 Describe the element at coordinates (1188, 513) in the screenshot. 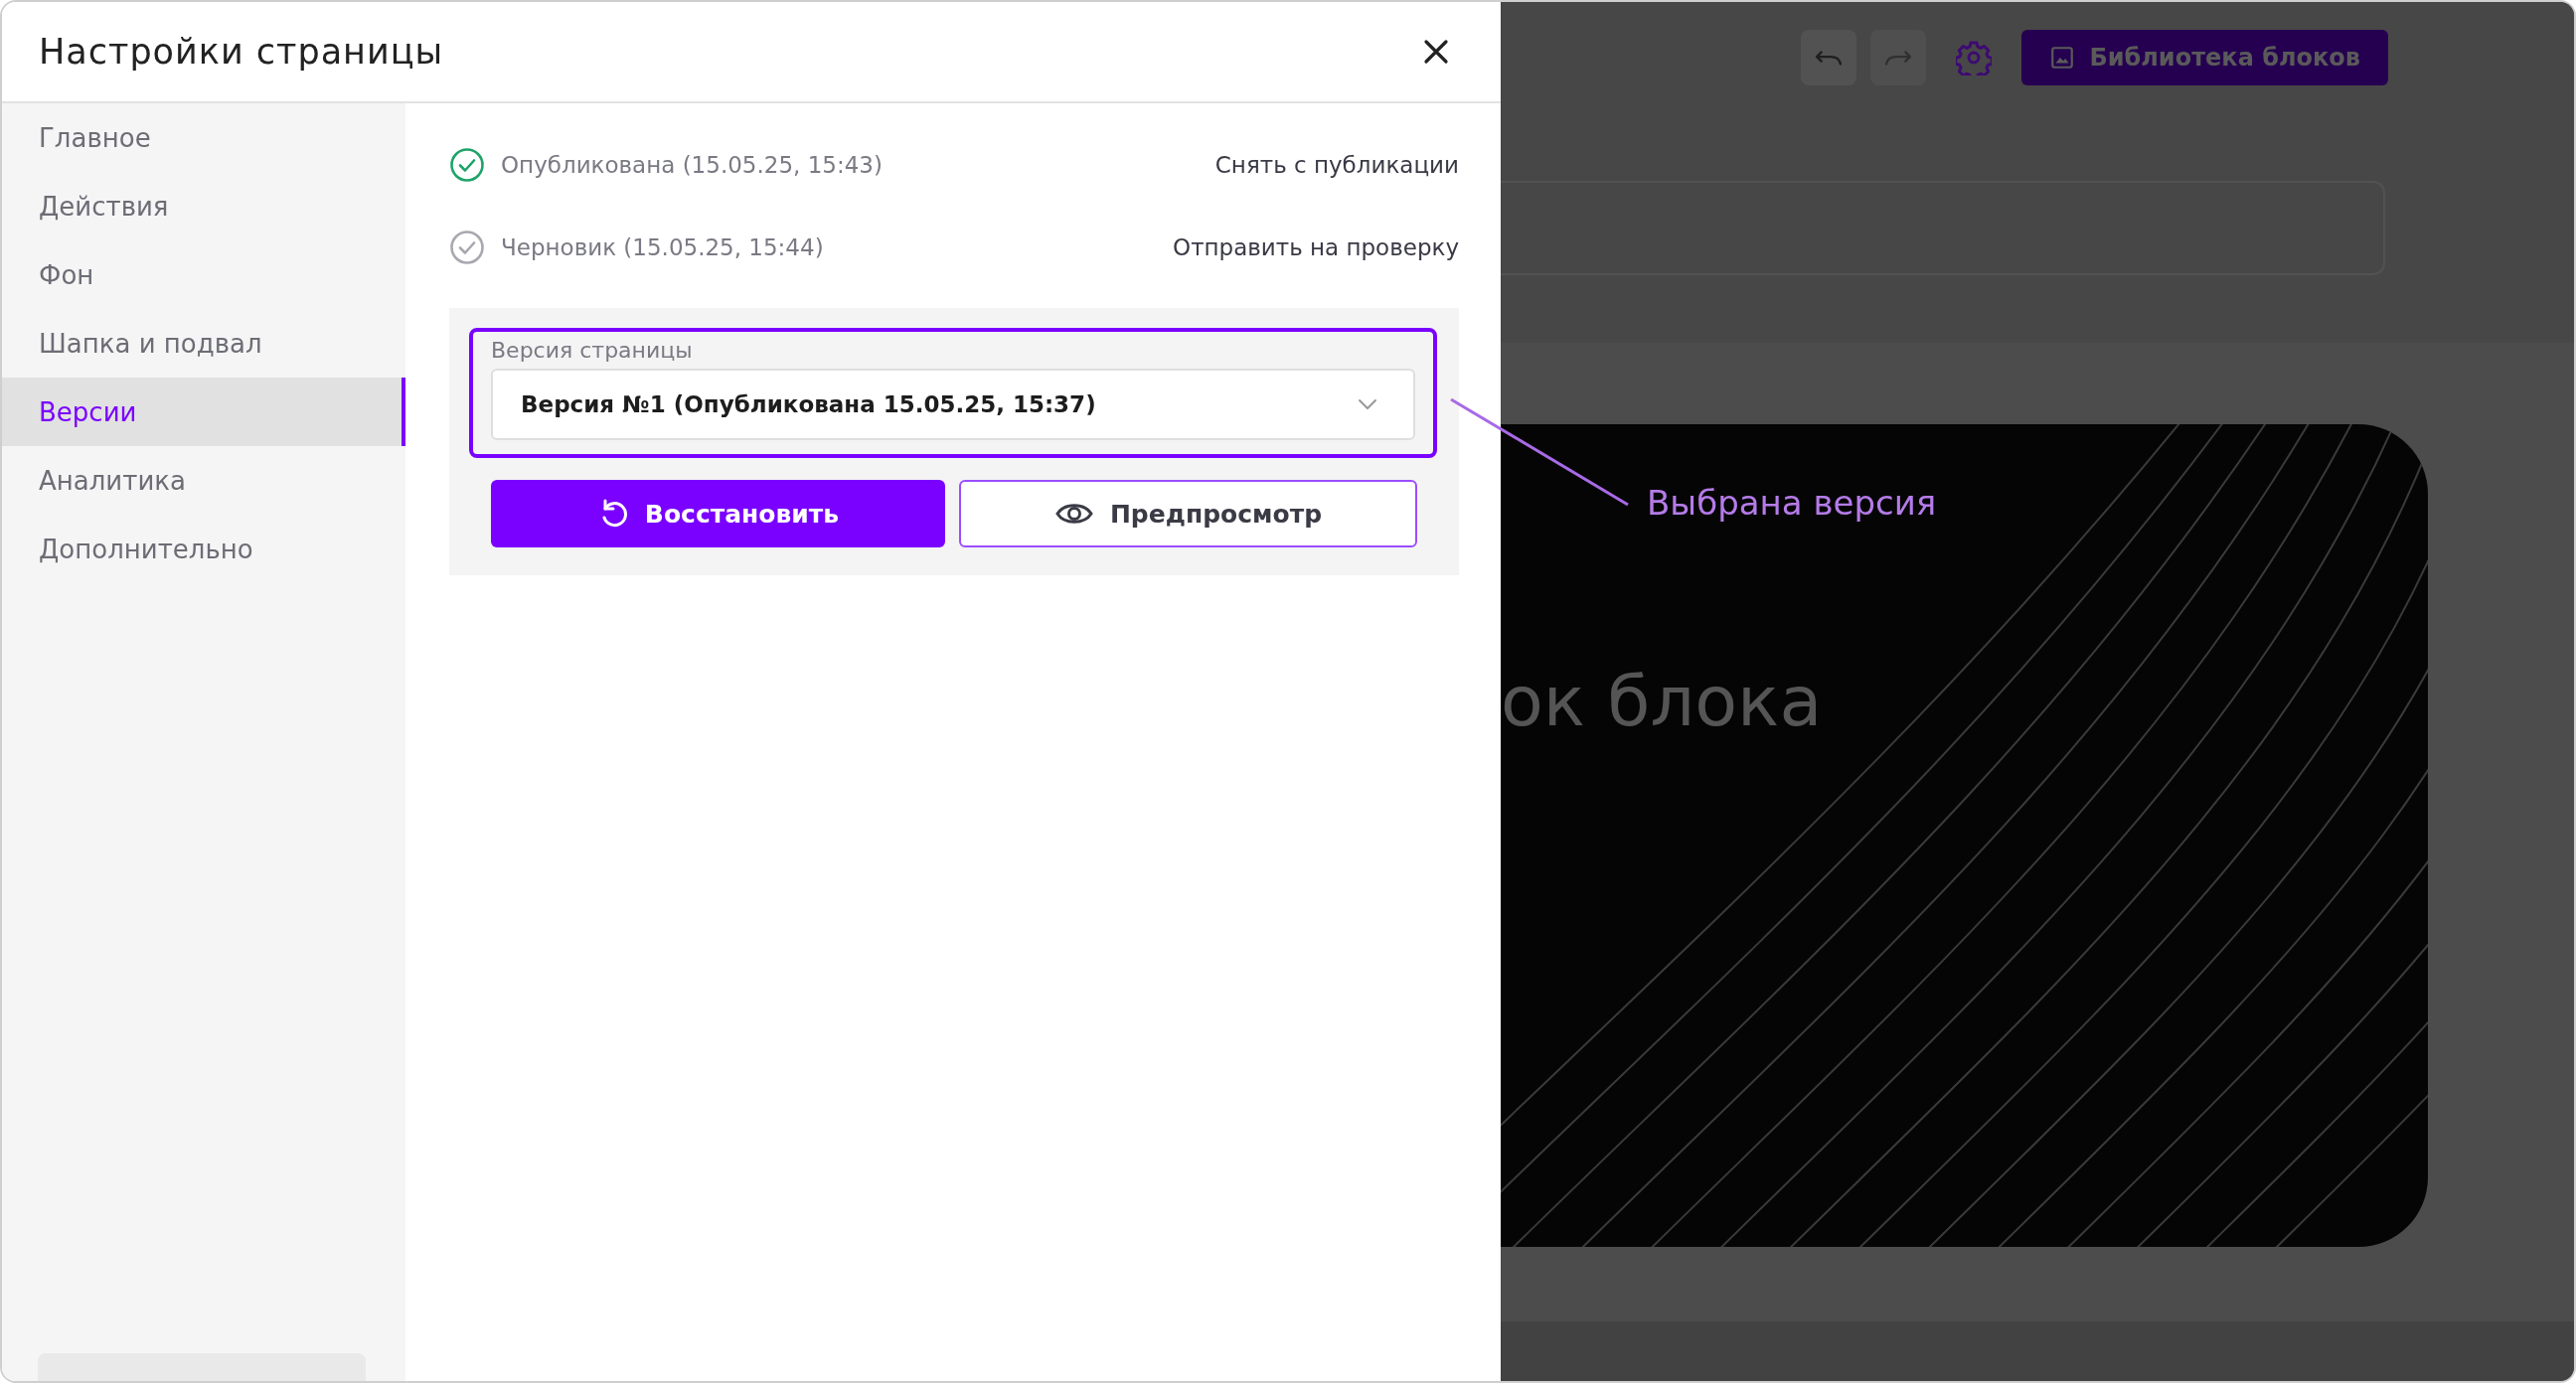

I see `preview-button: Предпросмотр` at that location.